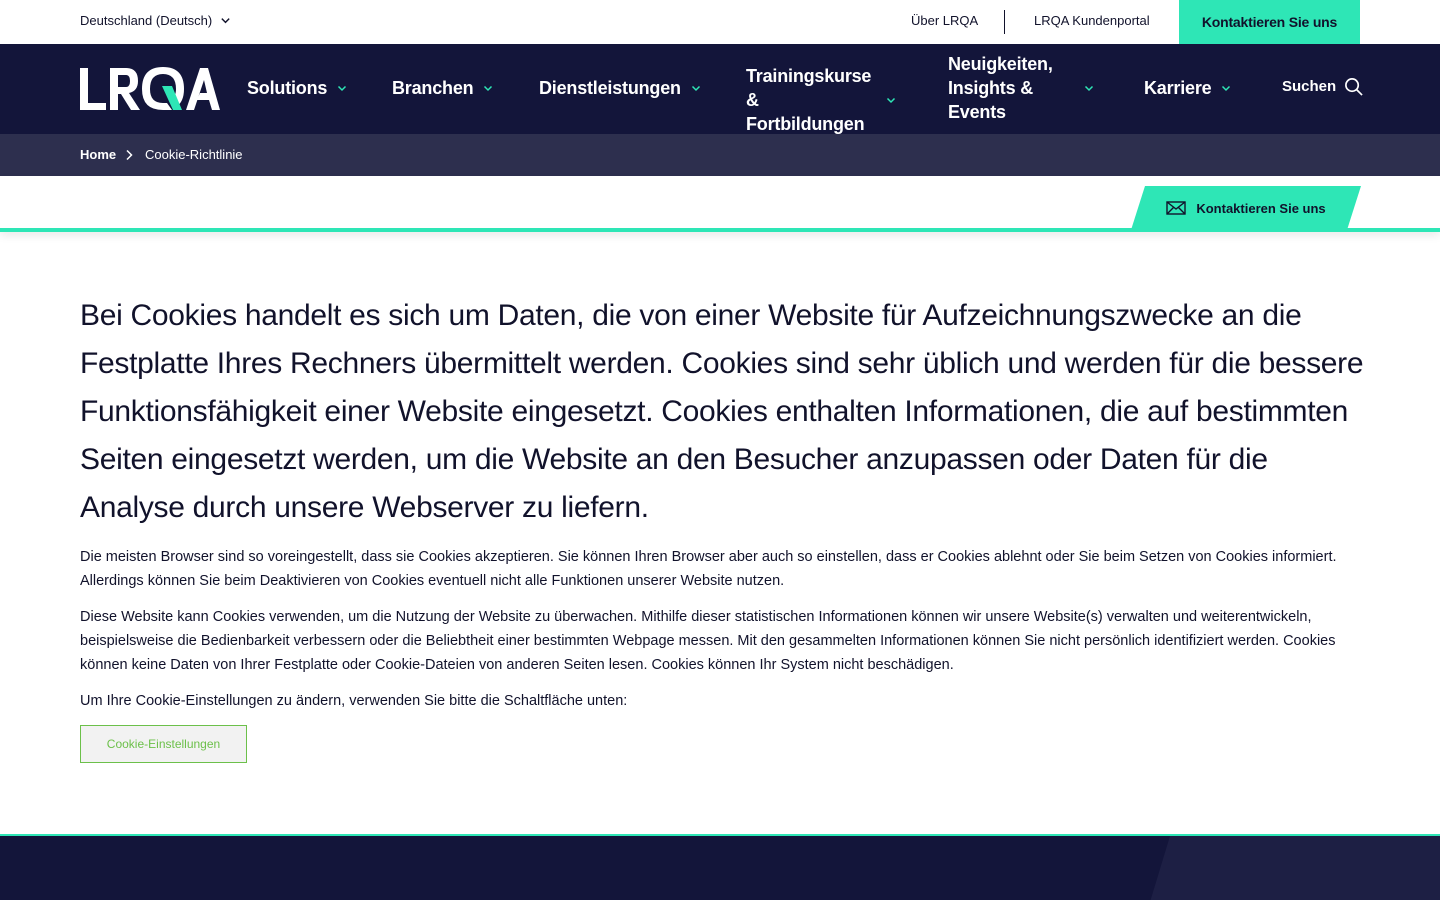 The height and width of the screenshot is (900, 1440). I want to click on contact-strip-button: Kontaktieren Sie uns, so click(1246, 208).